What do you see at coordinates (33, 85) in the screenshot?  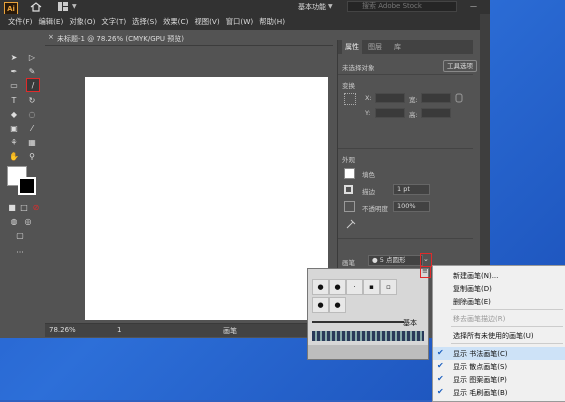 I see `paintbrush-tool-icon: /` at bounding box center [33, 85].